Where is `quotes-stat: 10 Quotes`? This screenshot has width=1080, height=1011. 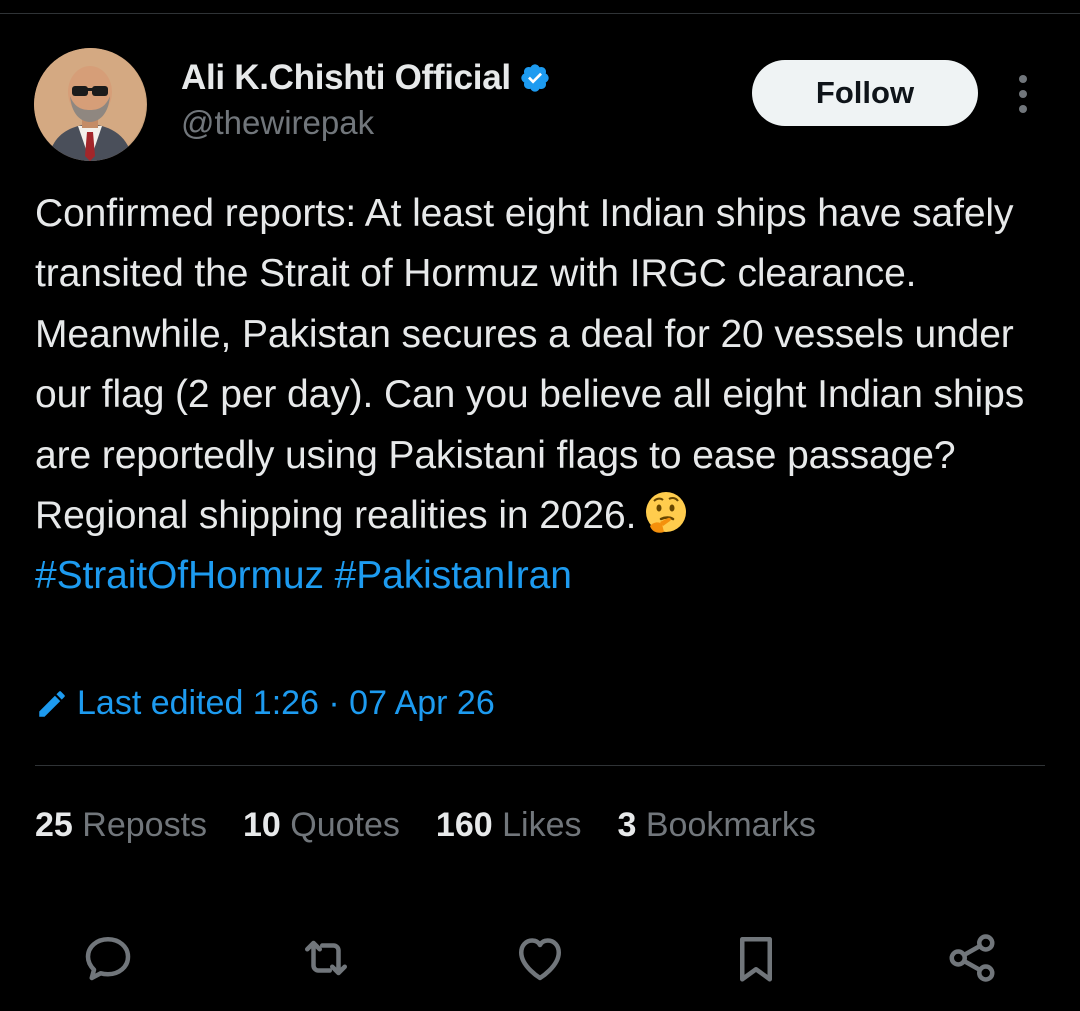
quotes-stat: 10 Quotes is located at coordinates (321, 825).